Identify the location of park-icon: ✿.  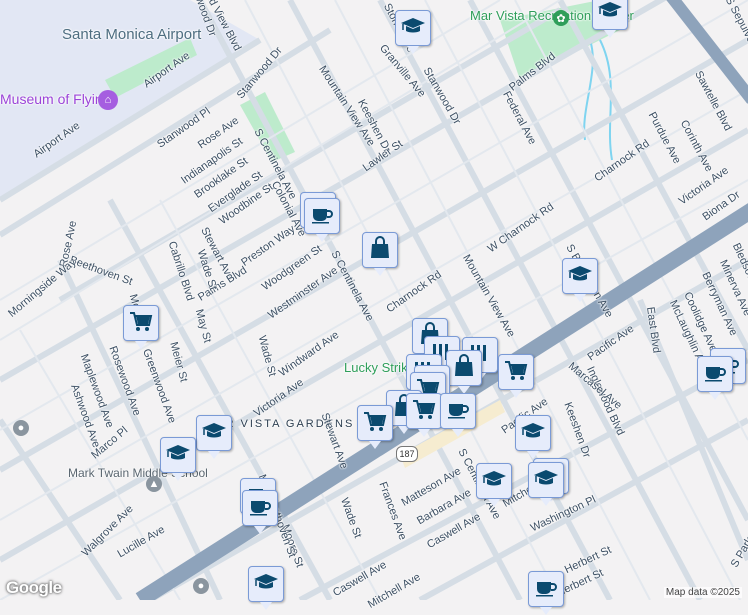
(561, 18).